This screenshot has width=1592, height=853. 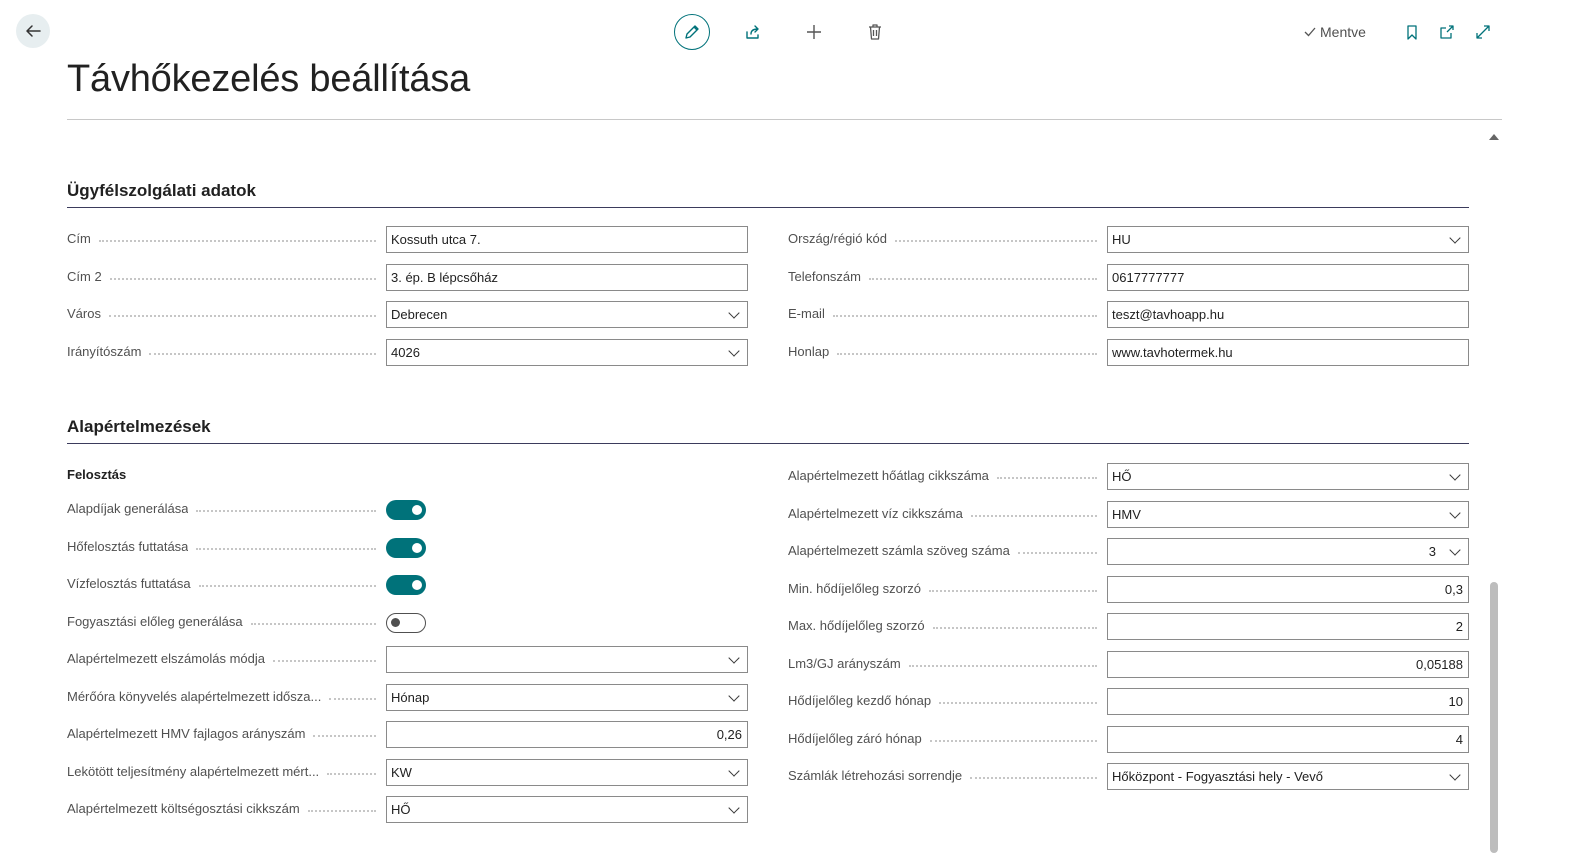 I want to click on input-max-hodijeloleg-szorzo: 2, so click(x=1288, y=626).